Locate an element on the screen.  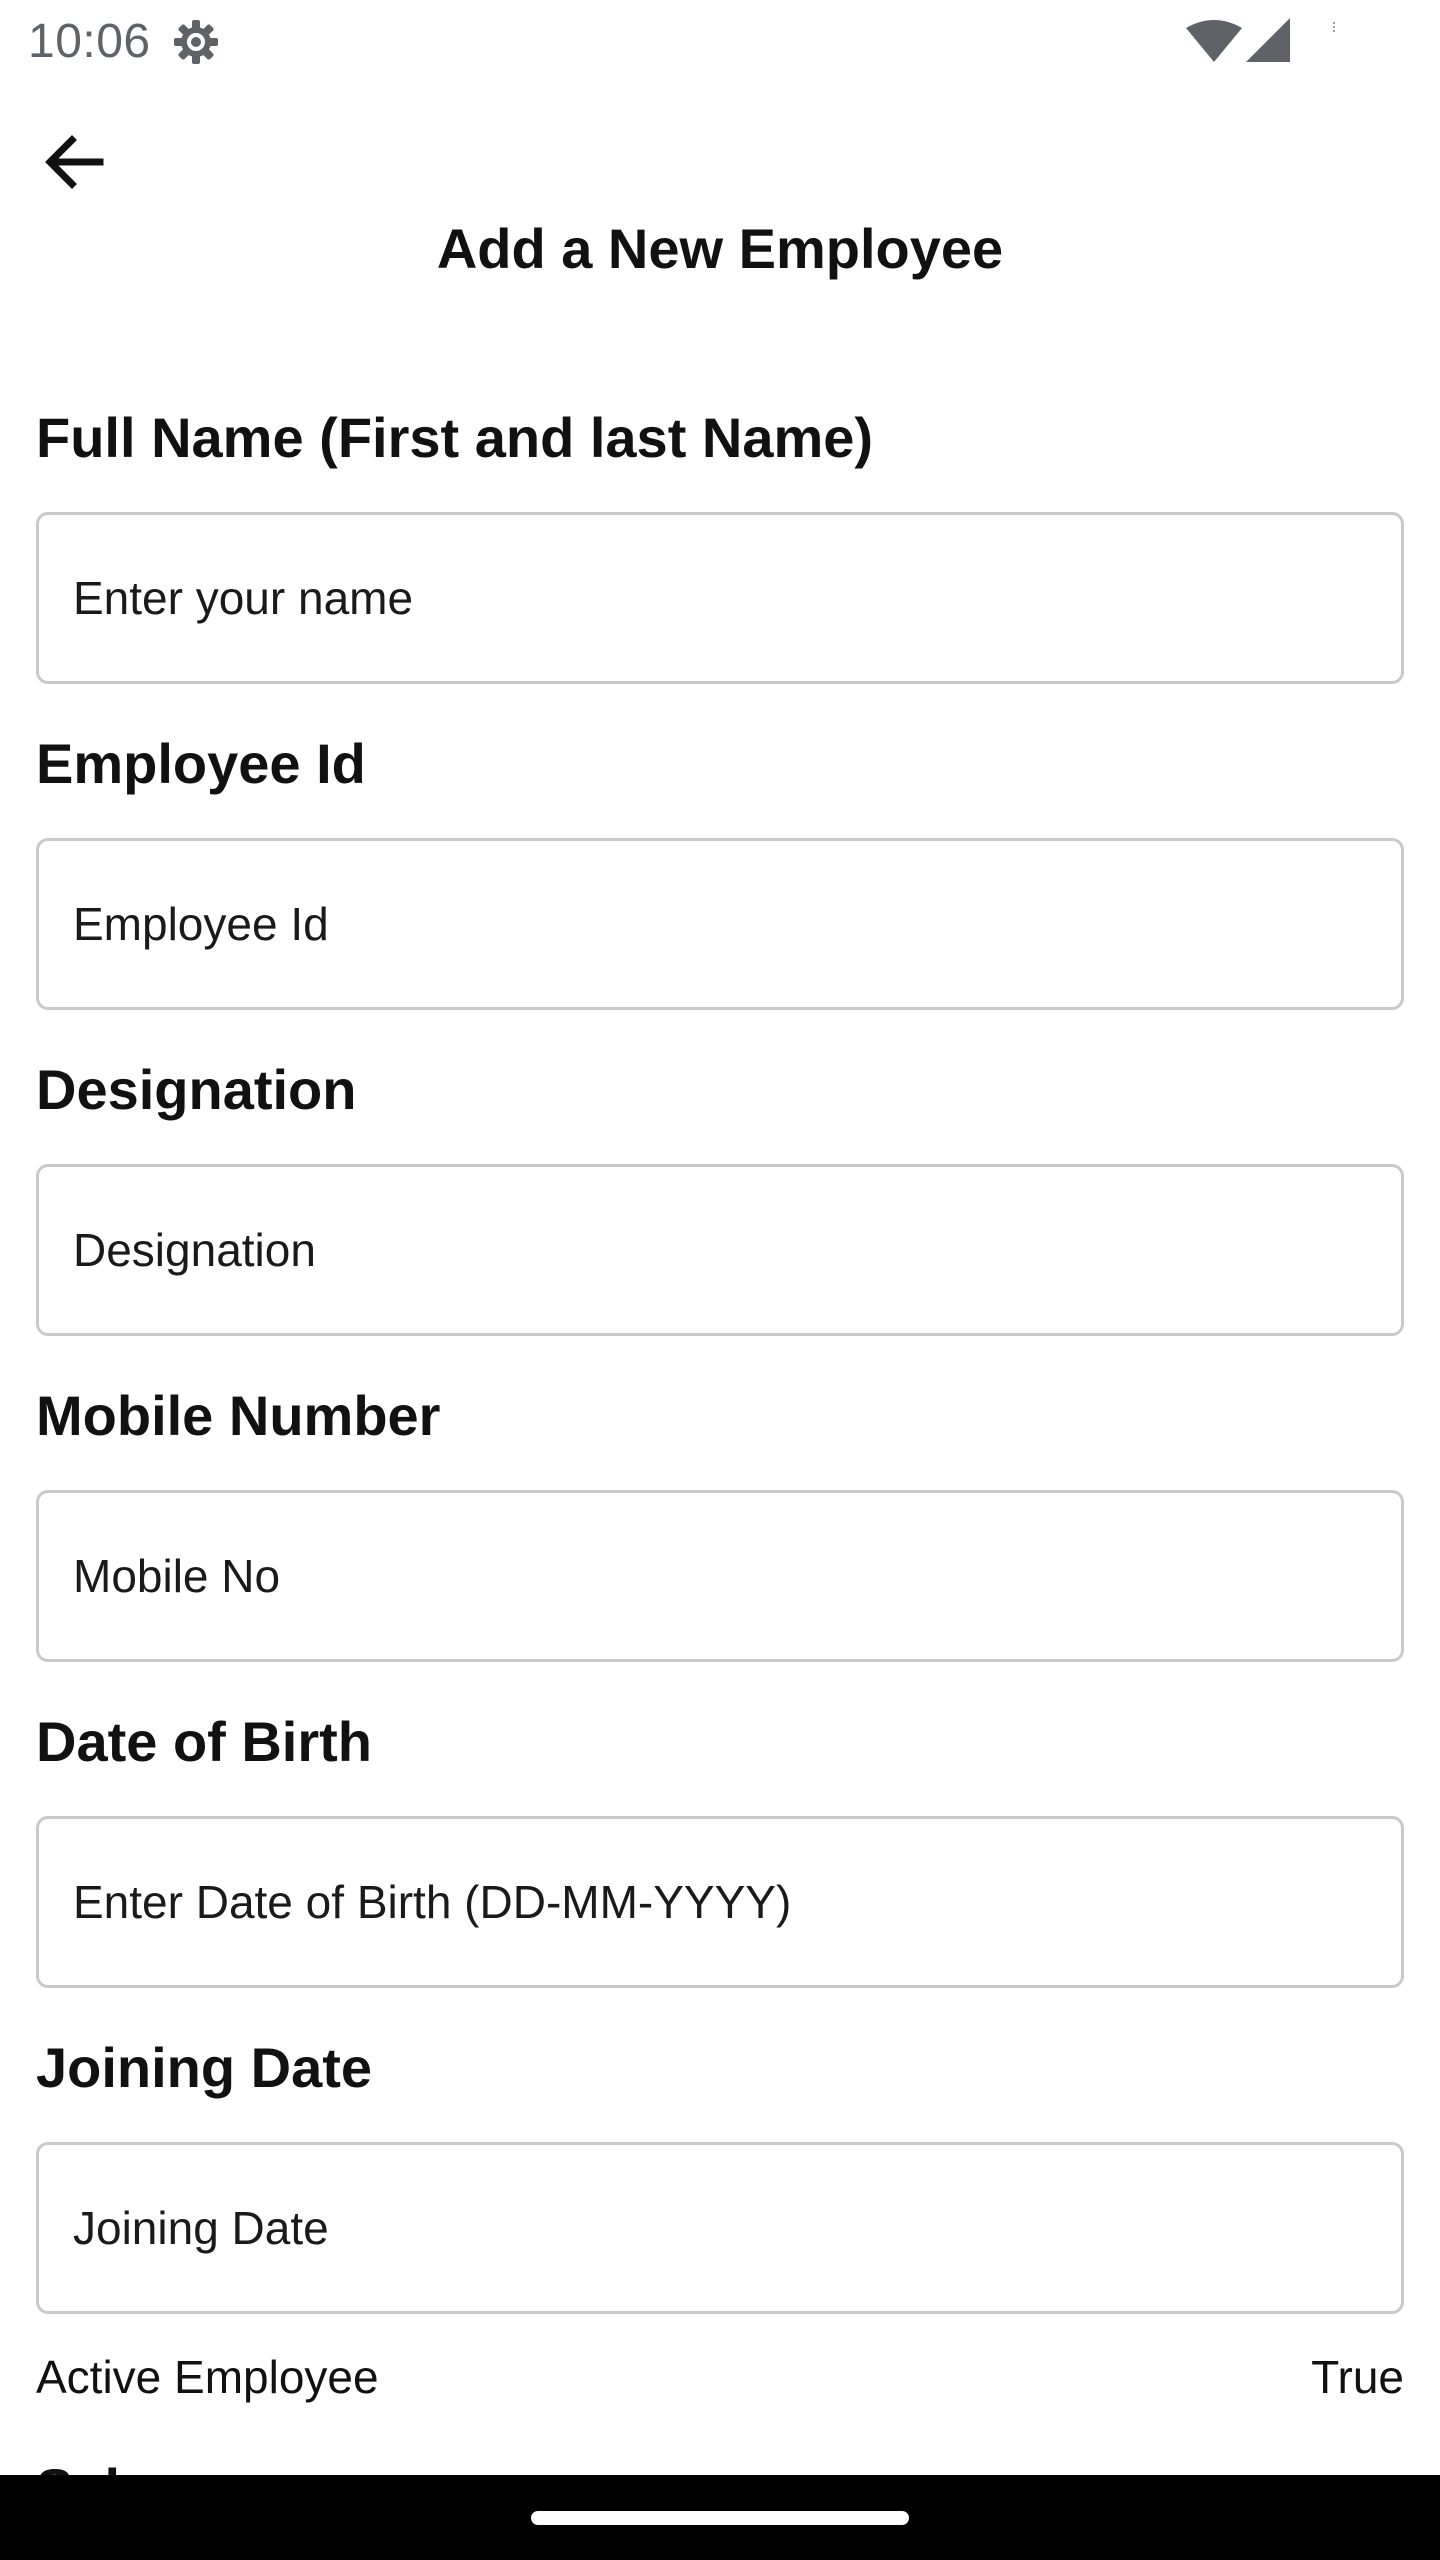
home-gesture-handle is located at coordinates (720, 2518).